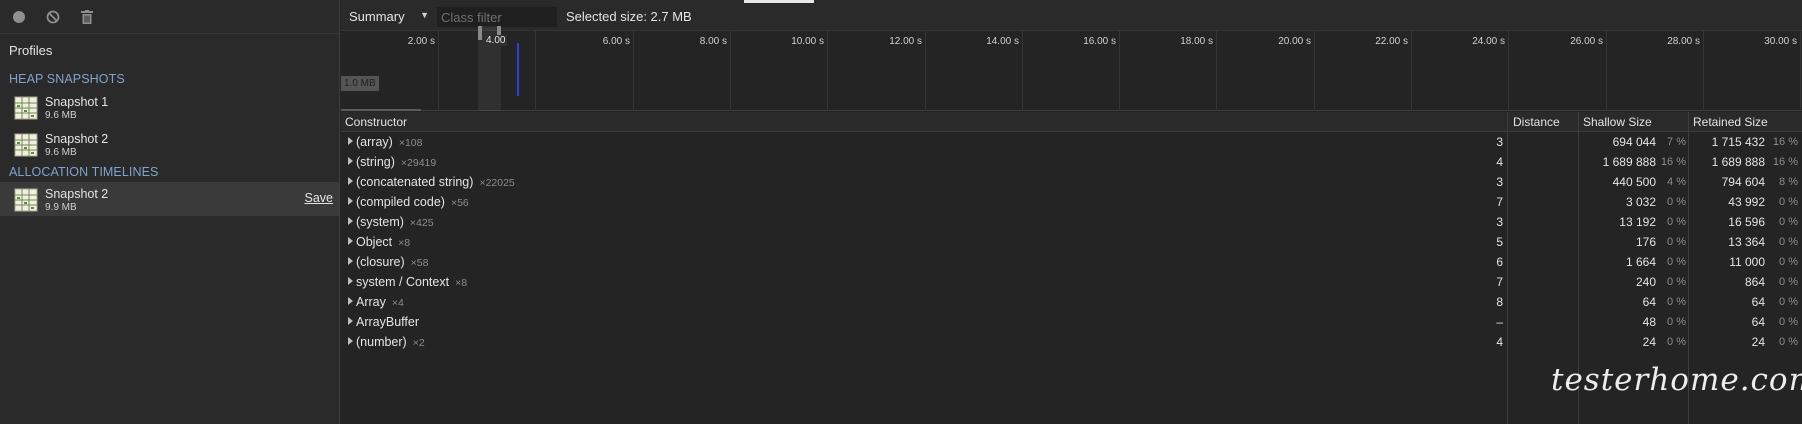  I want to click on constructor-column-header: Constructor, so click(376, 122).